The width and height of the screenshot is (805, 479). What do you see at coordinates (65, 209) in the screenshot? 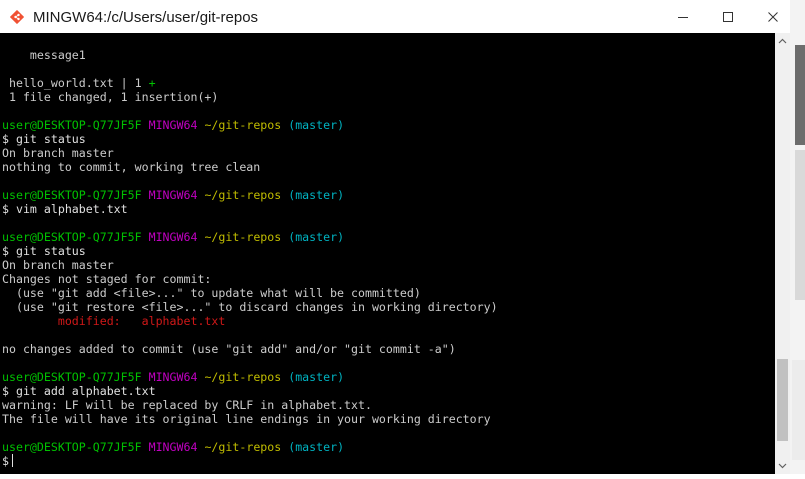
I see `terminal-text: $ vim alphabet.txt` at bounding box center [65, 209].